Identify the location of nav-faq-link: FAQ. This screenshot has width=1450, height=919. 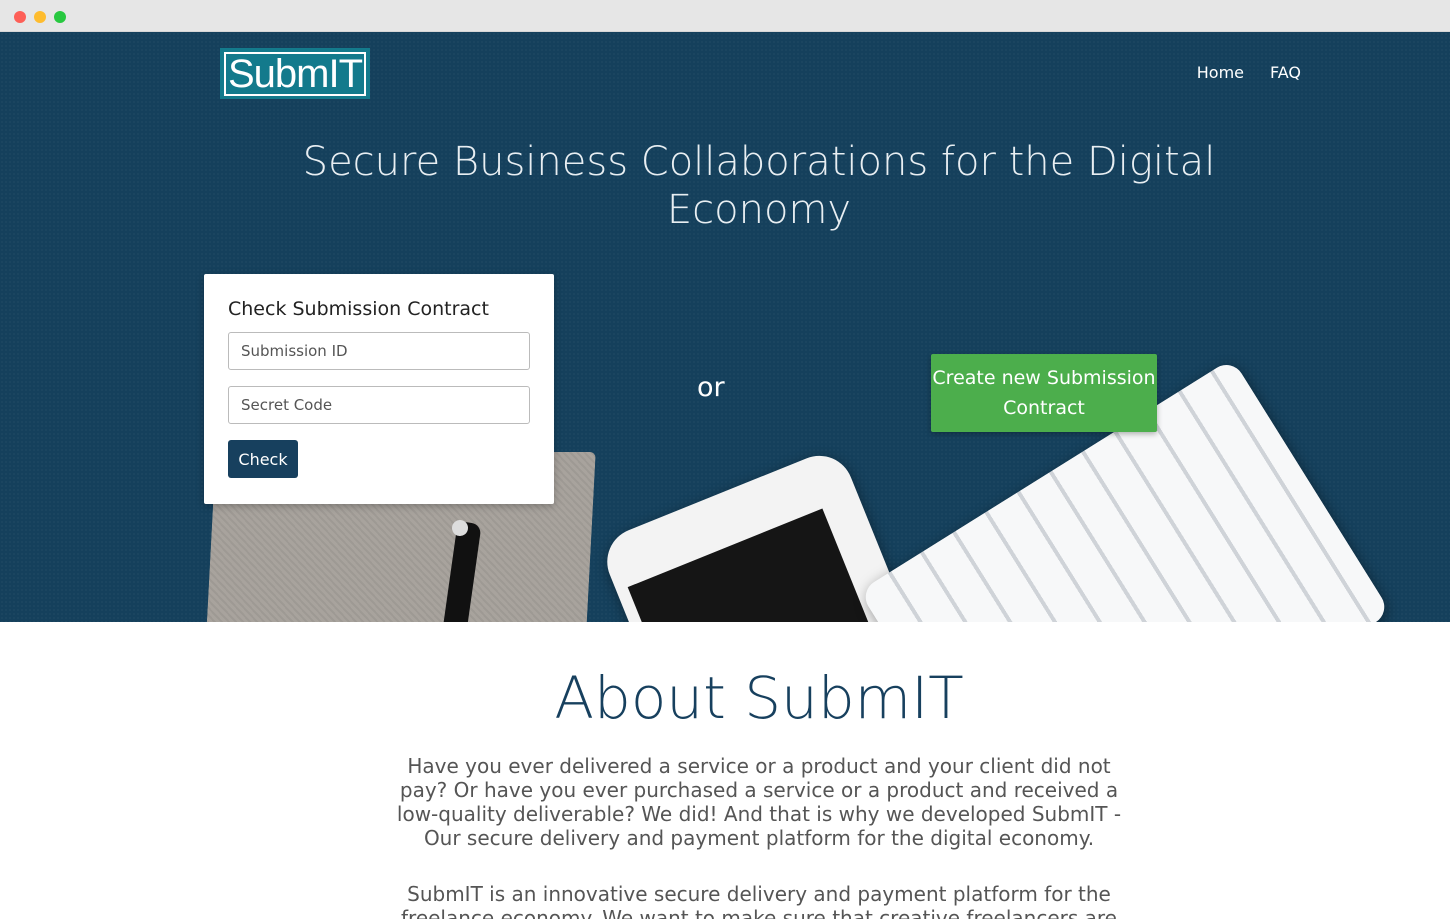
(1285, 72).